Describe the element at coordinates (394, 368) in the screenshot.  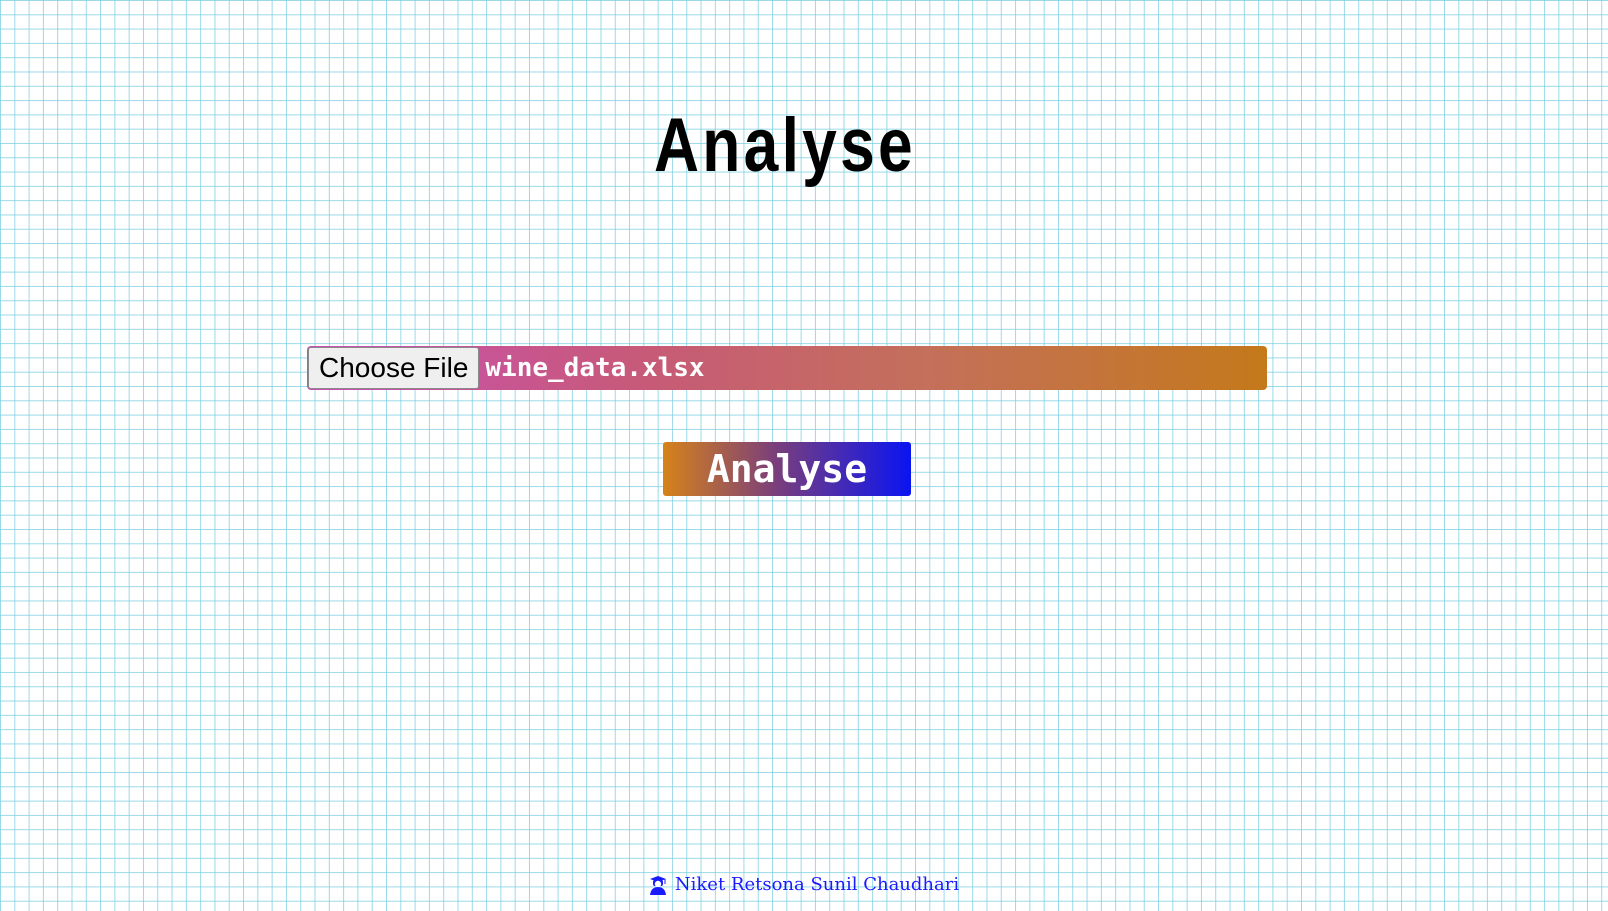
I see `choose-file-button: Choose File` at that location.